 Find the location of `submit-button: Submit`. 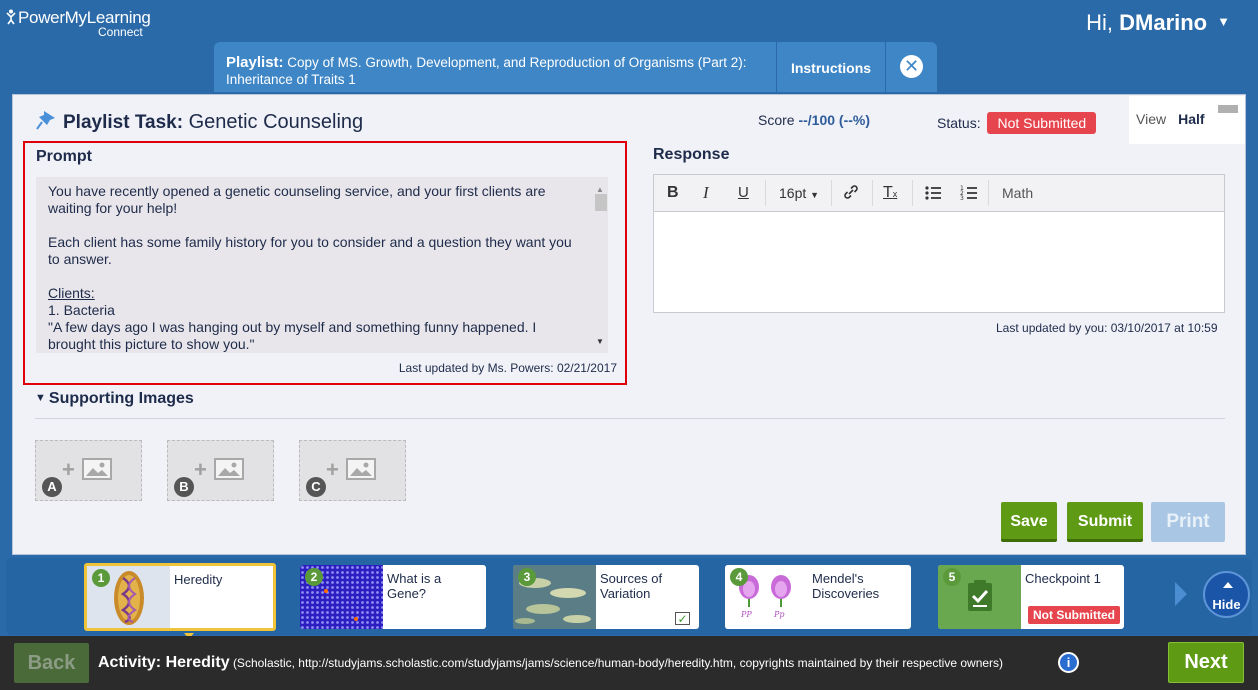

submit-button: Submit is located at coordinates (1105, 522).